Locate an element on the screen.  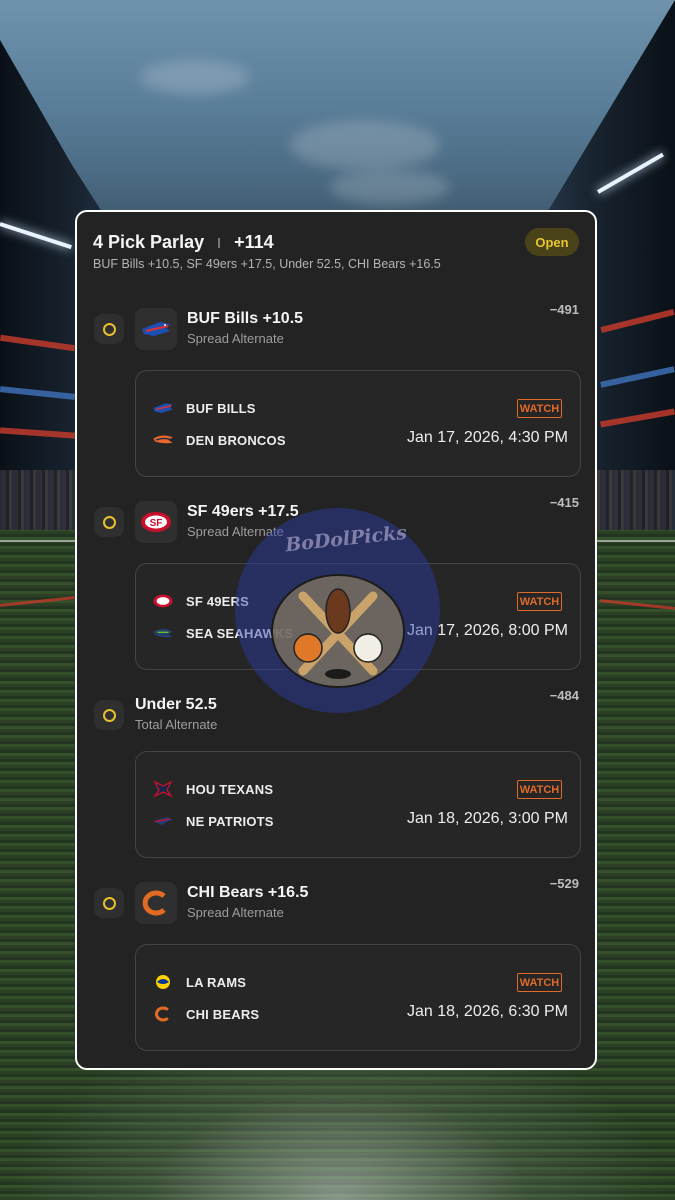
team-name: HOU TEXANS is located at coordinates (230, 789).